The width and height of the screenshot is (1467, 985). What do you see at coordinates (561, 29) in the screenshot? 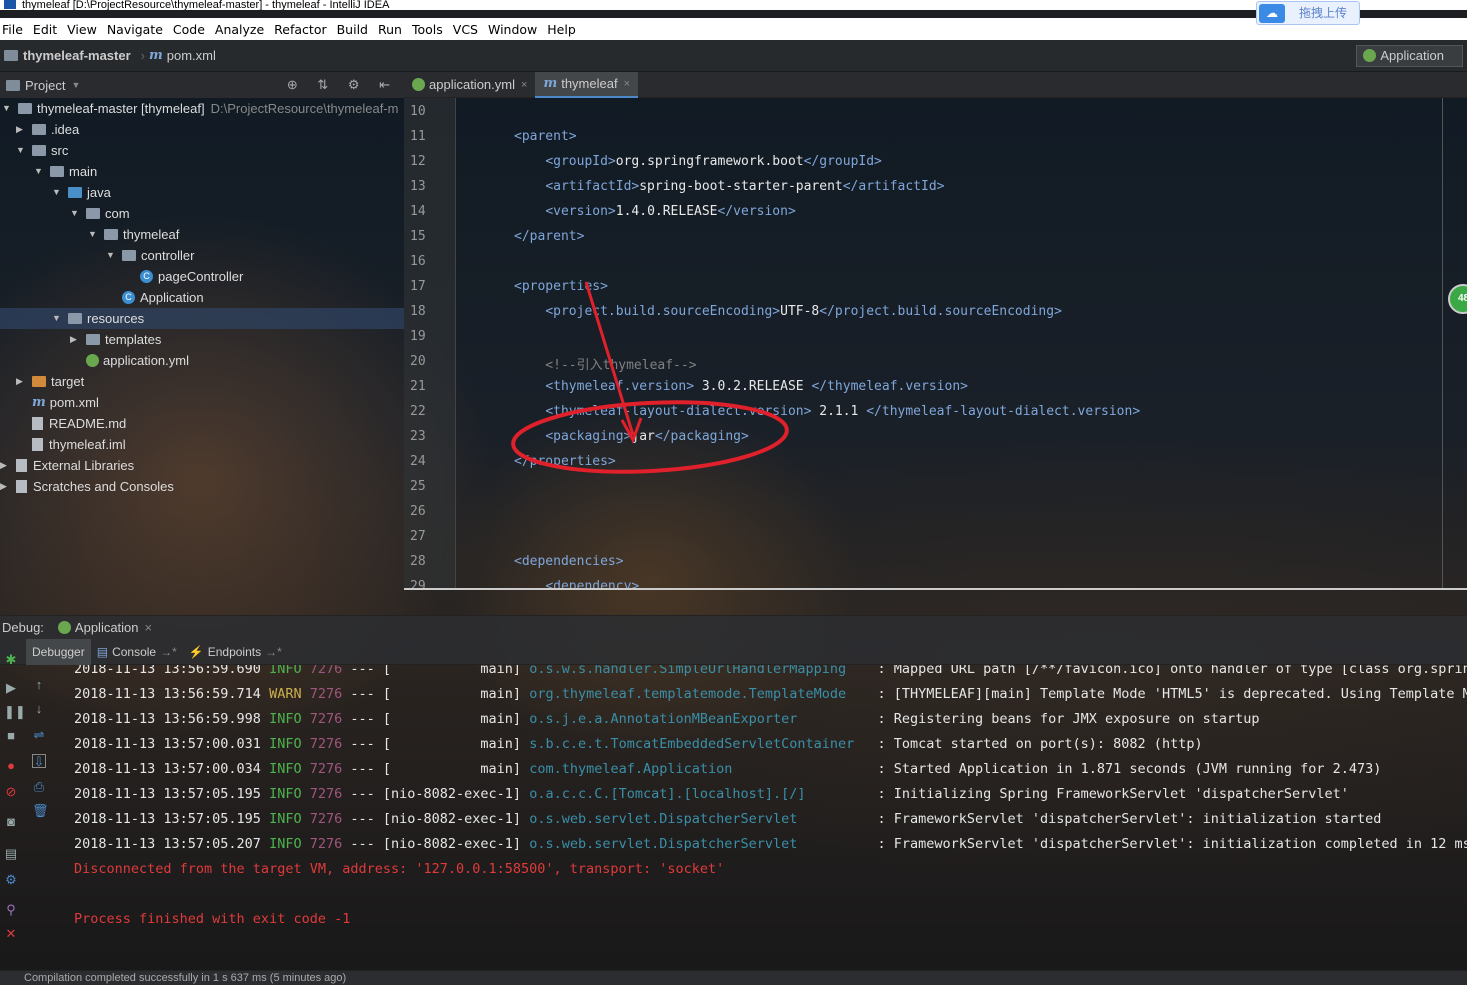
I see `menu-item-help: Help` at bounding box center [561, 29].